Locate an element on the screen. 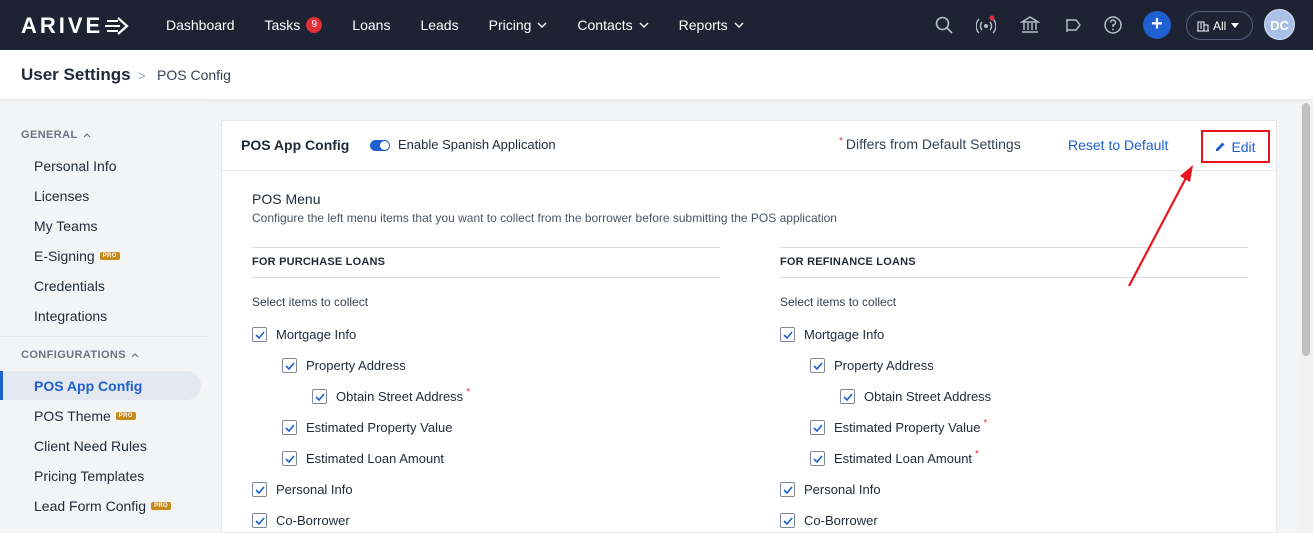 This screenshot has height=533, width=1313. sidebar-item-lead-form-config: Lead Form Config PRO is located at coordinates (102, 506).